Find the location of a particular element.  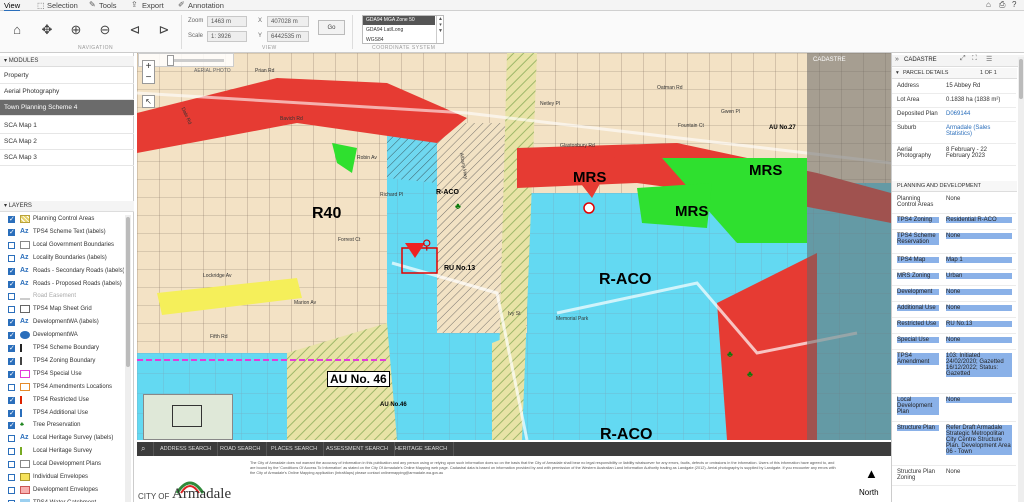

layer-item: Local Government Boundaries is located at coordinates (62, 245).